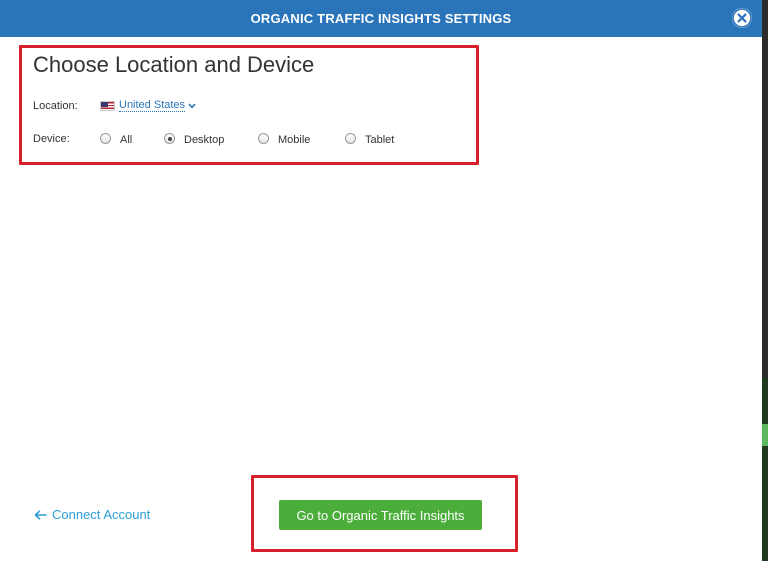  Describe the element at coordinates (765, 469) in the screenshot. I see `background-app-edge` at that location.